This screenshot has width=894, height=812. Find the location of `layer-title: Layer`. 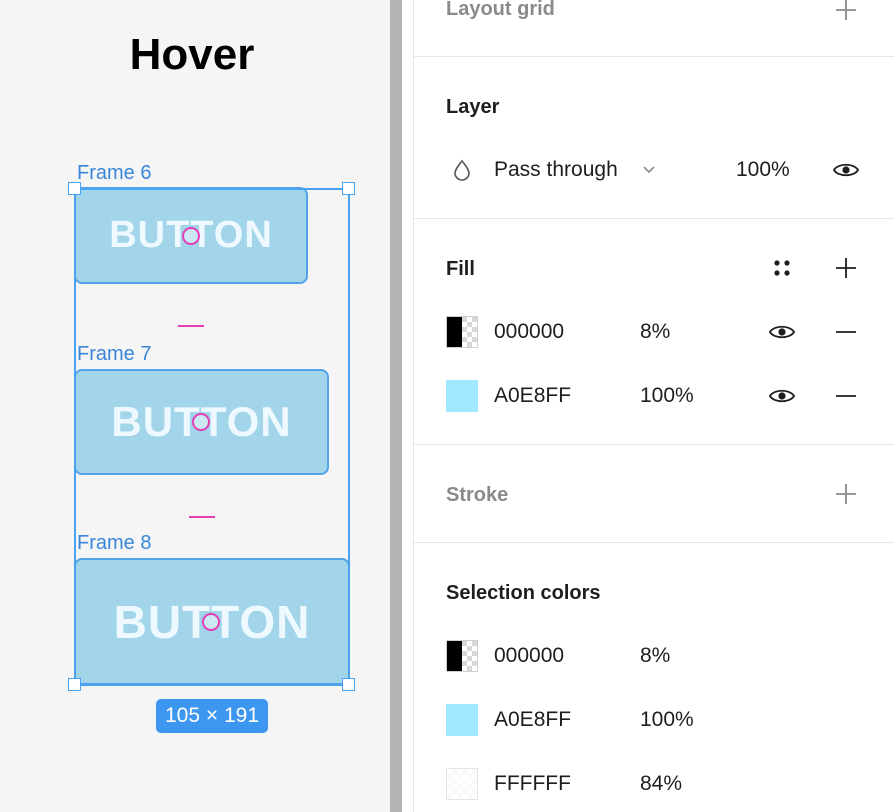

layer-title: Layer is located at coordinates (473, 107).